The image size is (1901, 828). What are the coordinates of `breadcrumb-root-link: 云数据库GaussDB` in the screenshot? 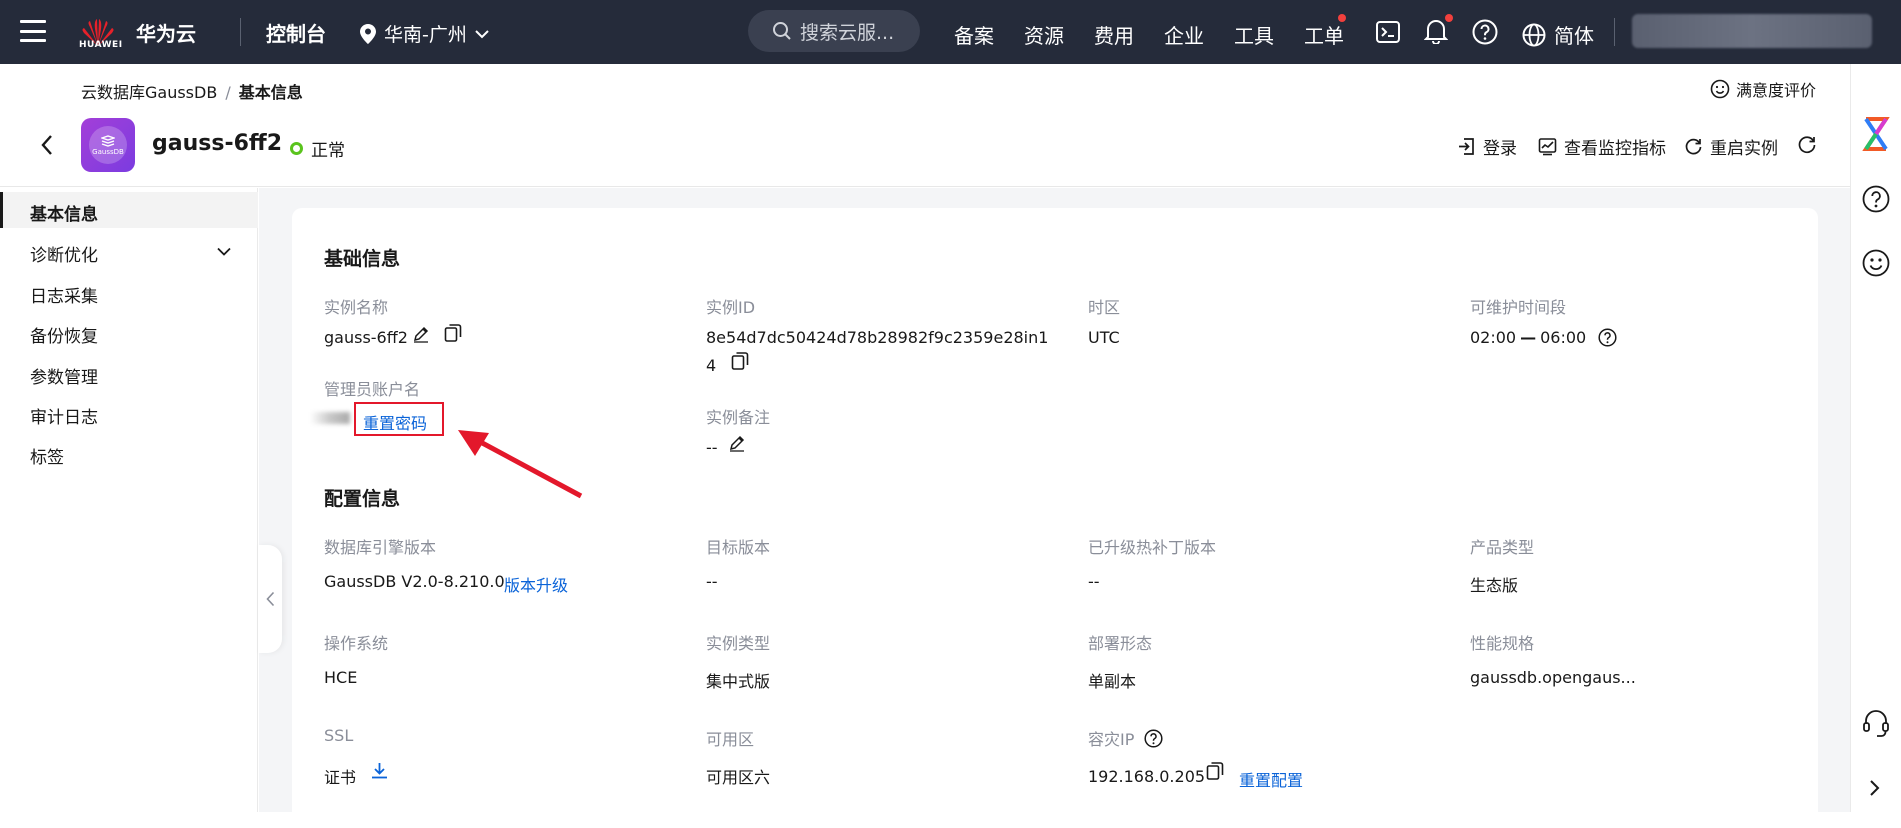 It's located at (149, 92).